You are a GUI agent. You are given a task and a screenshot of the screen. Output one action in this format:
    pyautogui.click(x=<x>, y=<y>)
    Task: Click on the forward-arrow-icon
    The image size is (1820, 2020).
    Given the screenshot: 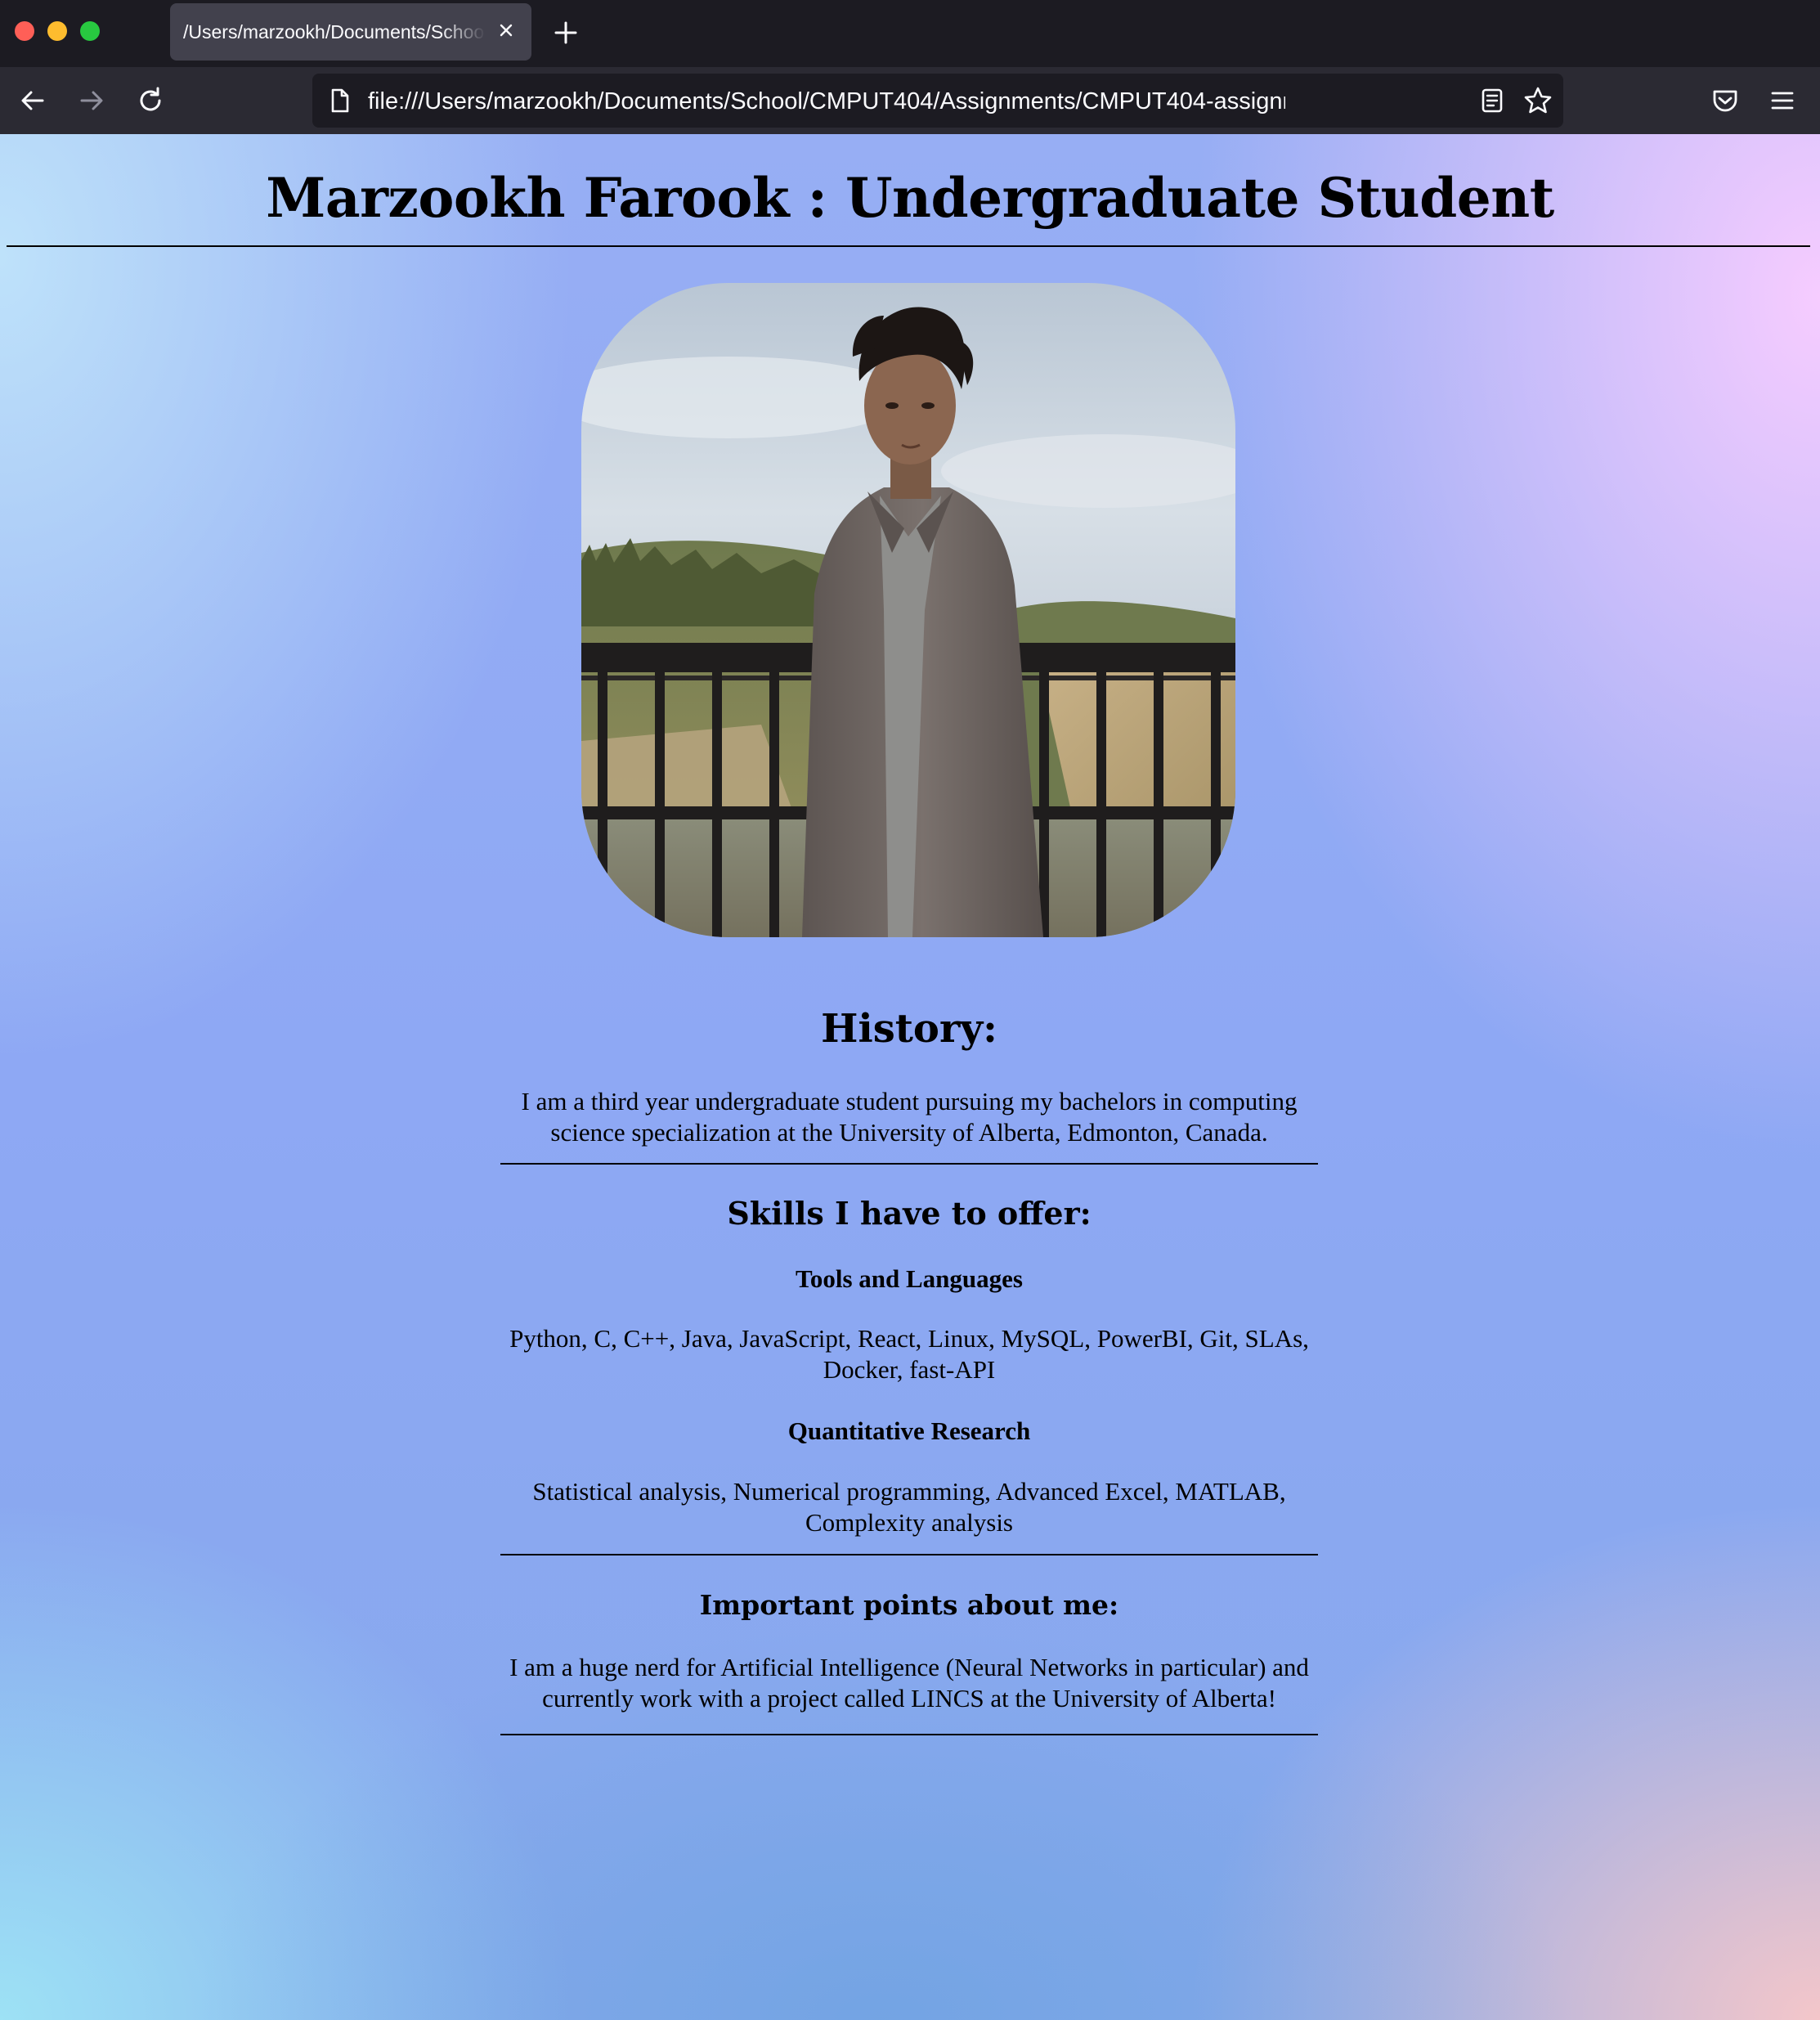 What is the action you would take?
    pyautogui.click(x=92, y=101)
    